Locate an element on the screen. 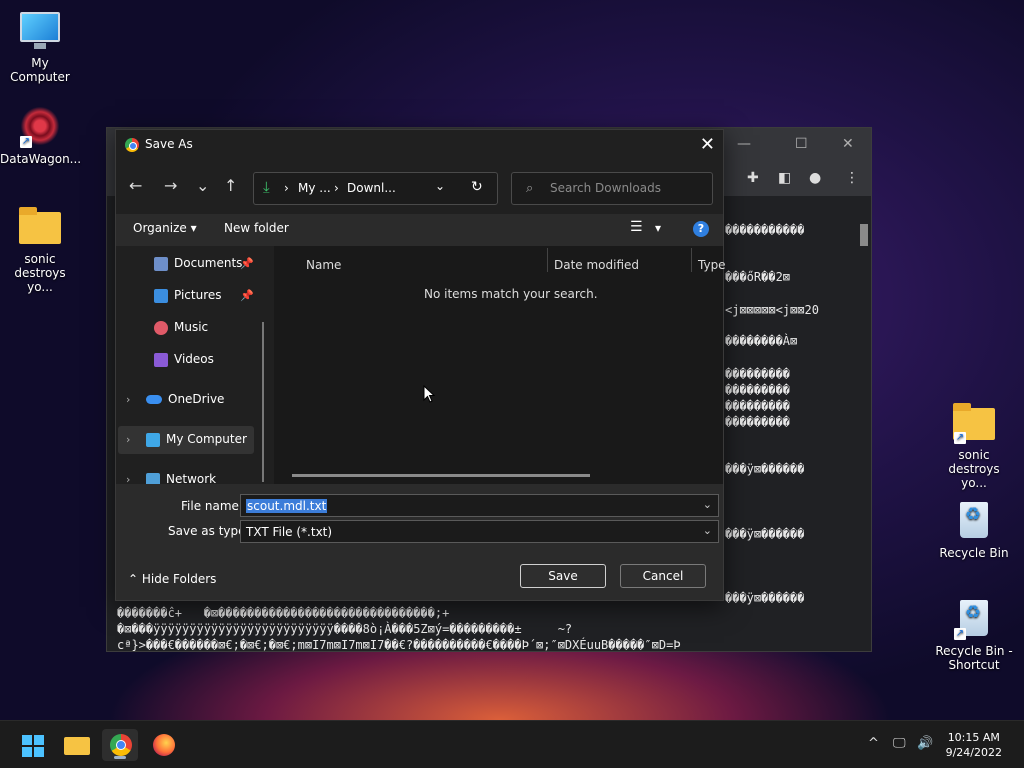 Image resolution: width=1024 pixels, height=768 pixels. start-button is located at coordinates (32, 745).